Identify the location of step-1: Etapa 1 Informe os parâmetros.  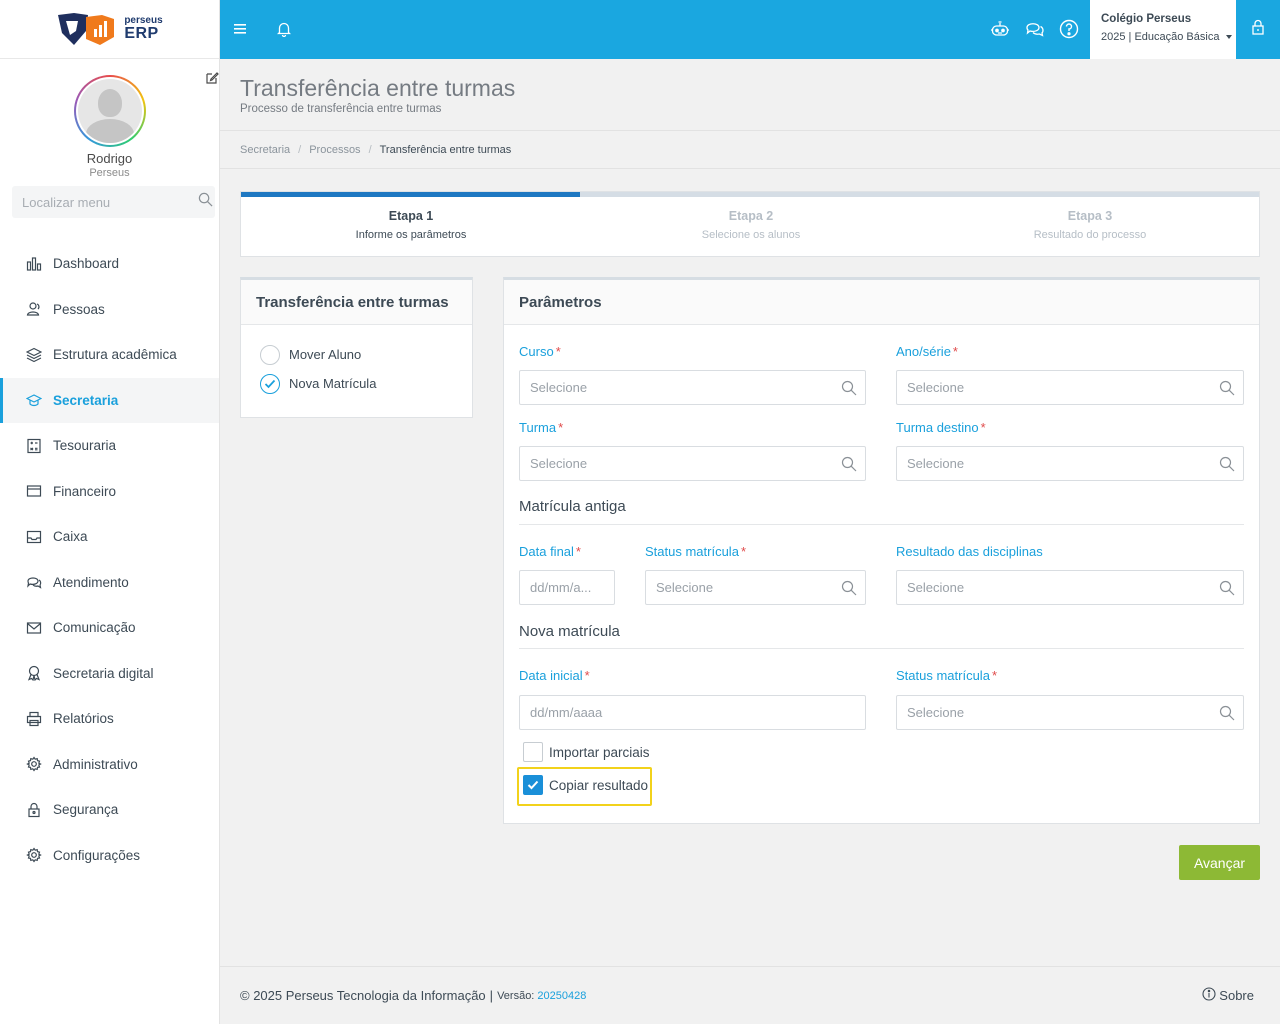
(411, 225).